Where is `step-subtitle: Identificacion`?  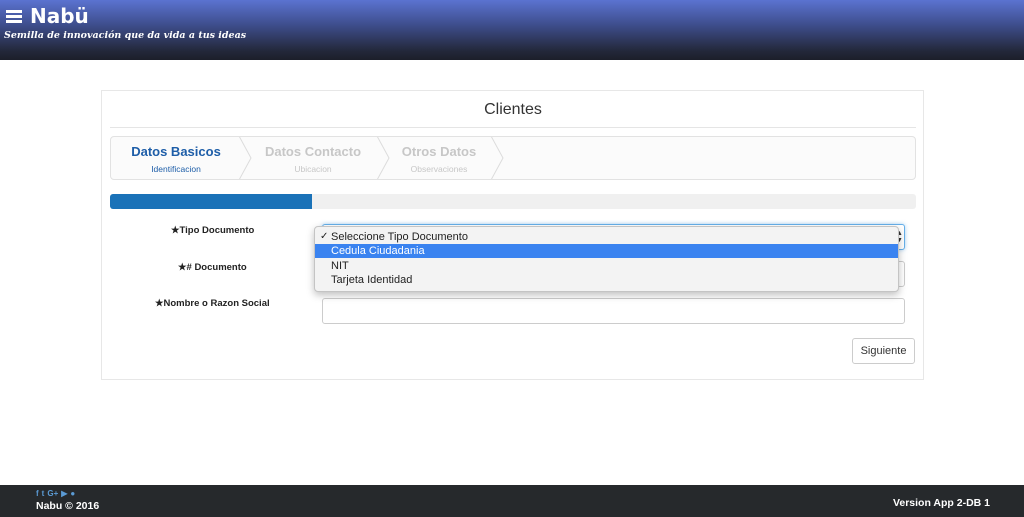
step-subtitle: Identificacion is located at coordinates (176, 169).